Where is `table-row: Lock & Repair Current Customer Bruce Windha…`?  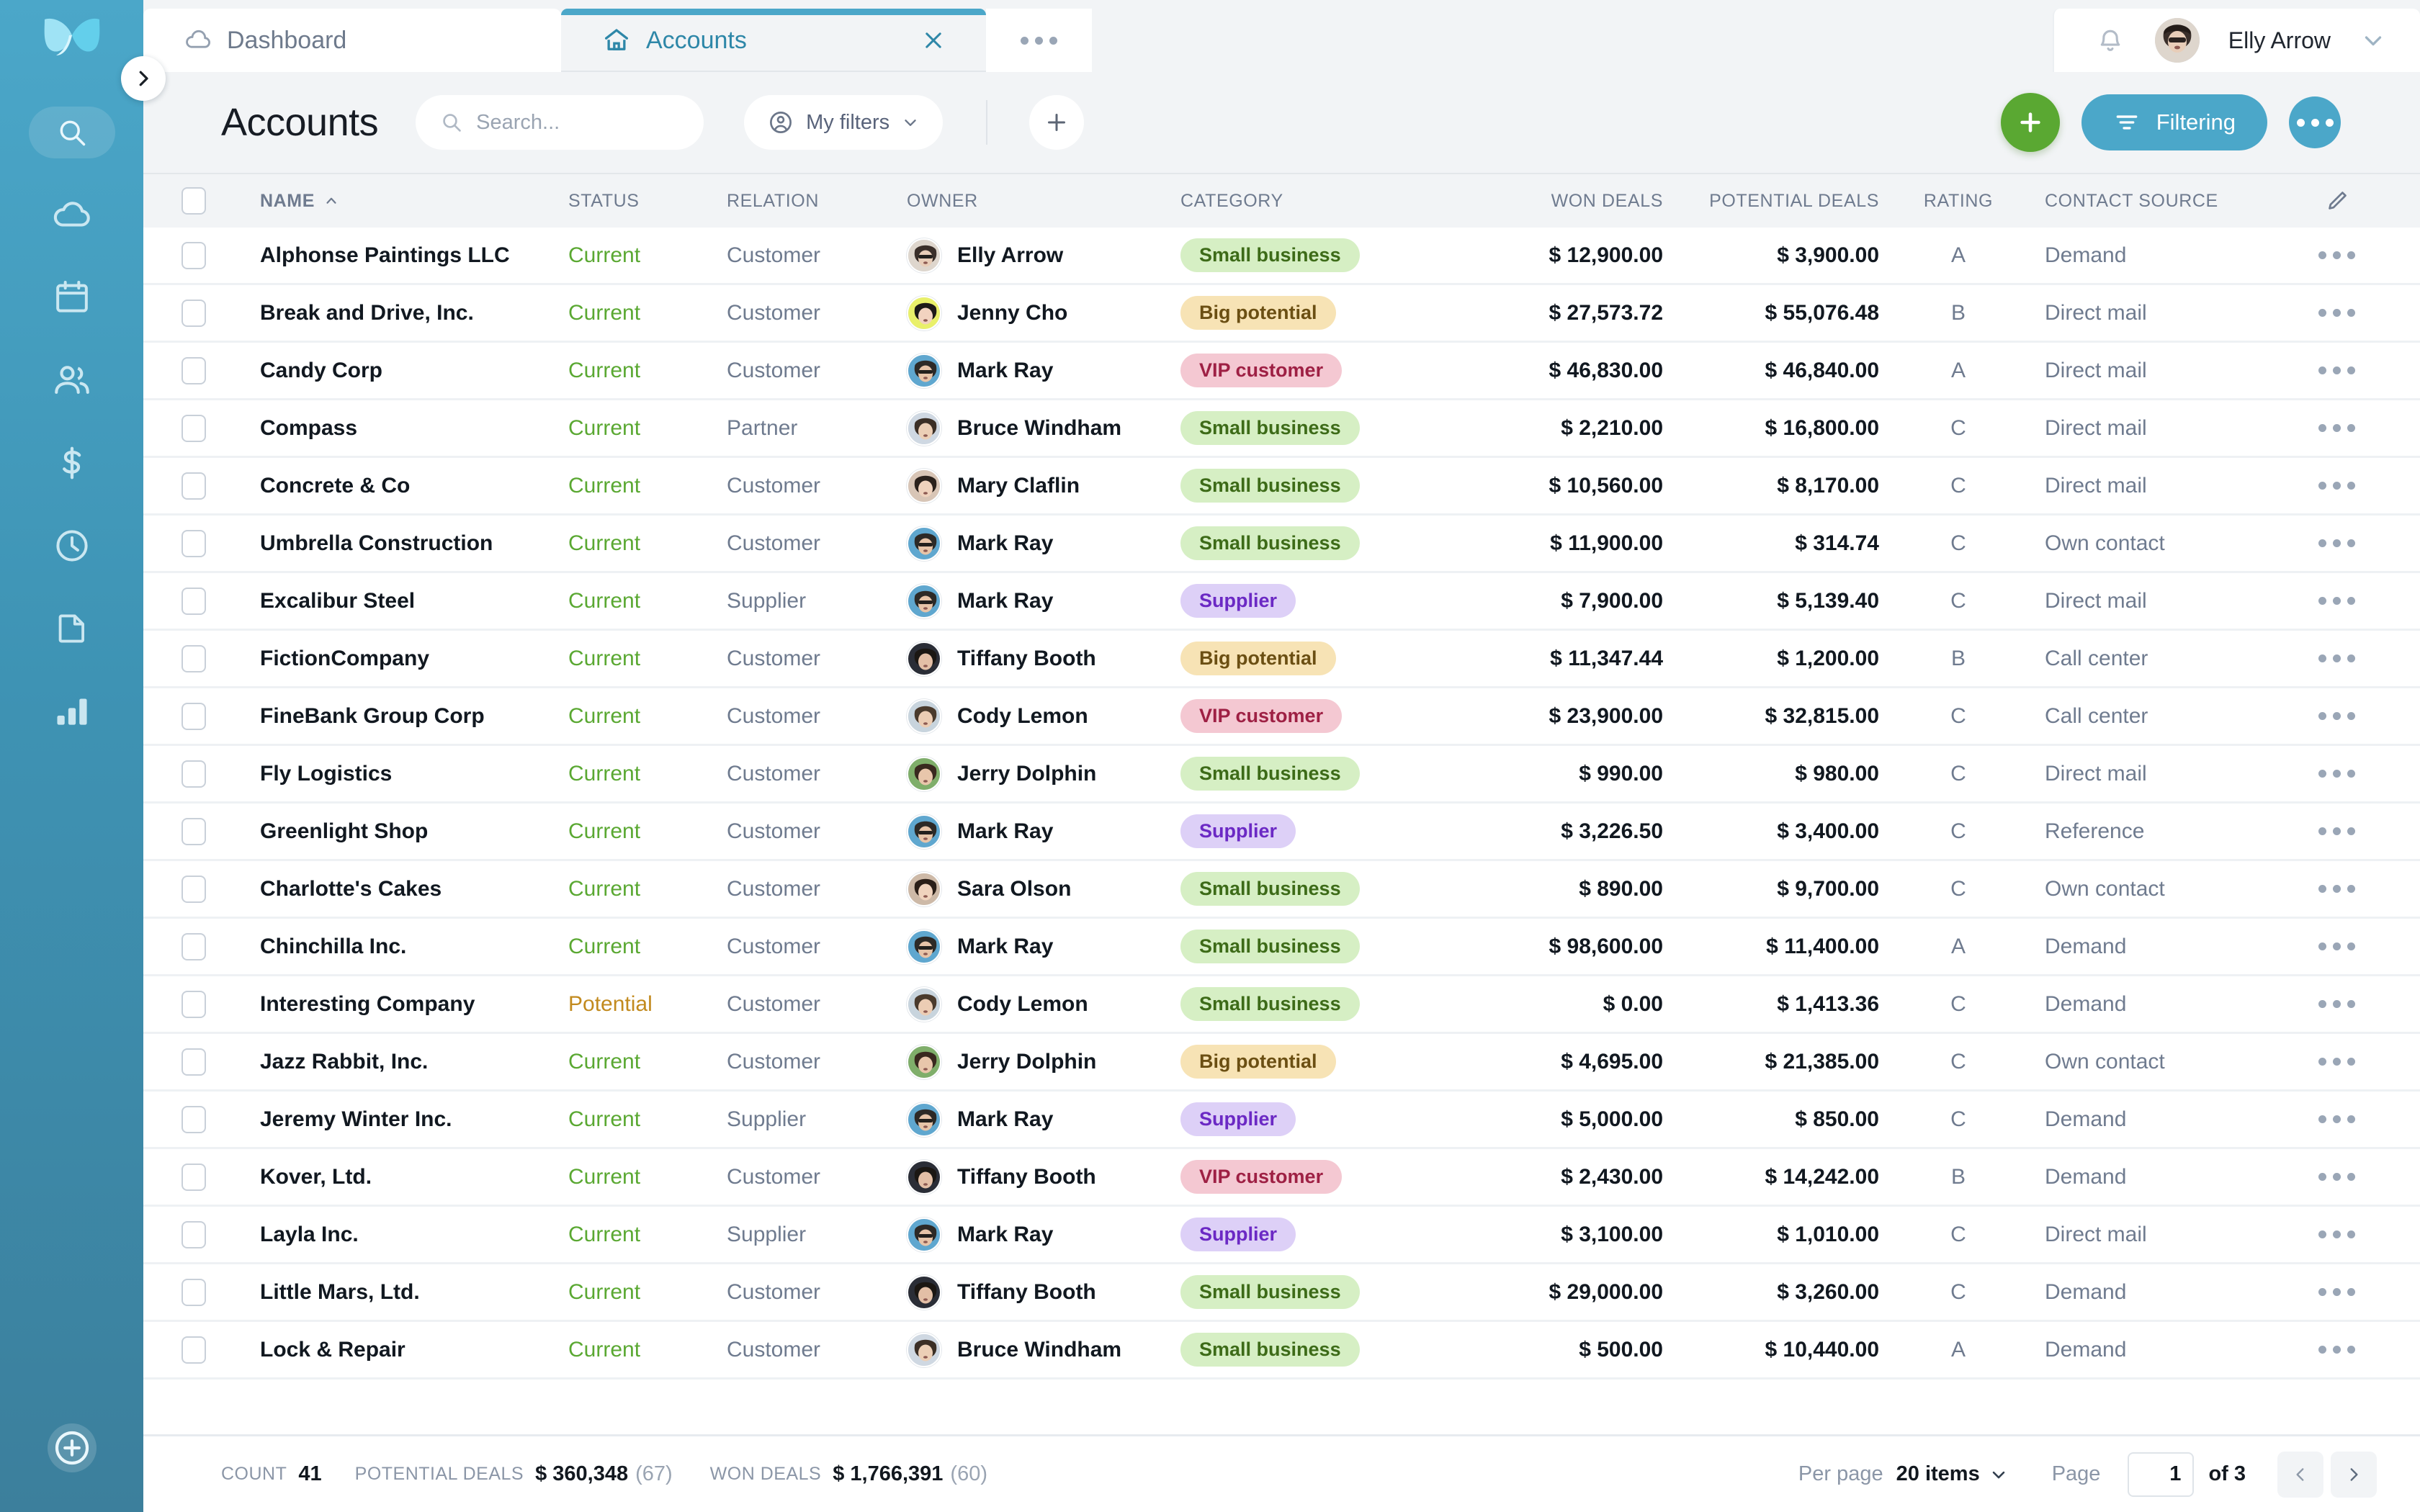 table-row: Lock & Repair Current Customer Bruce Windha… is located at coordinates (1281, 1351).